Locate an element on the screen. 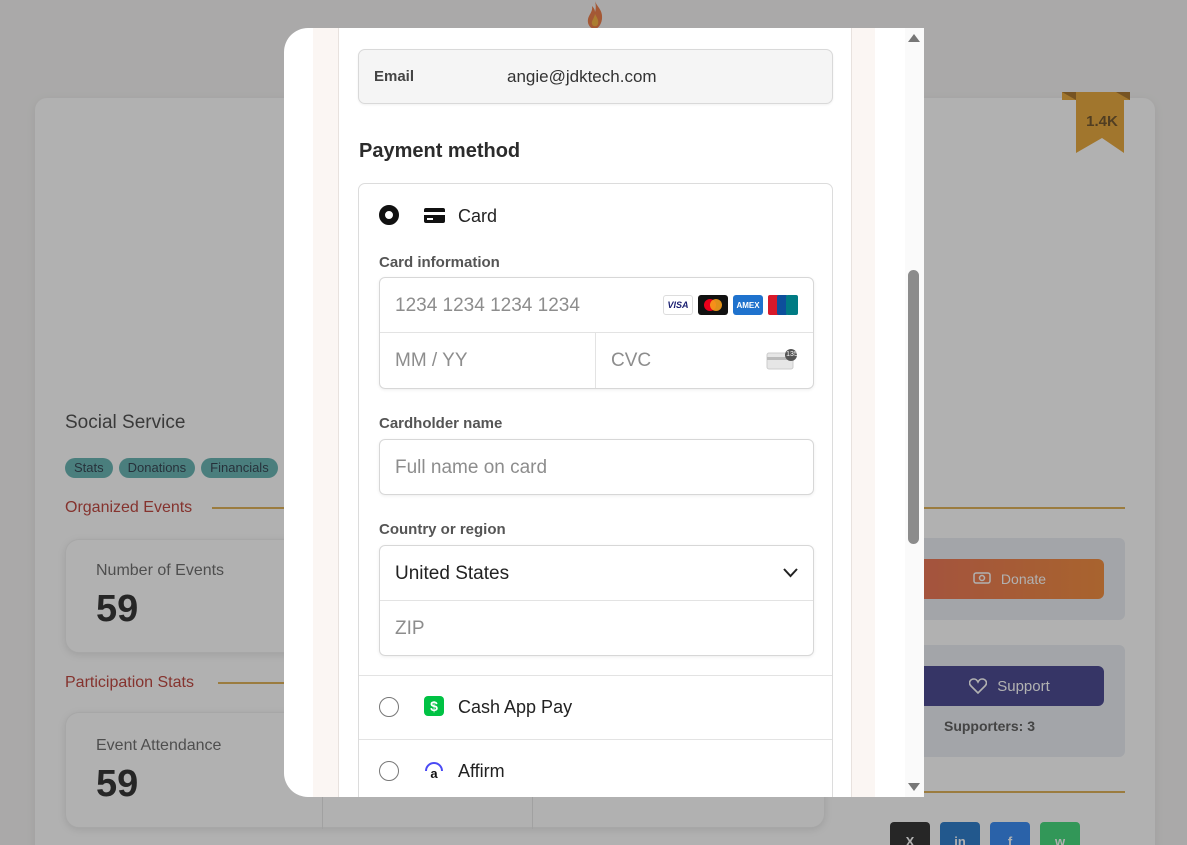  card-option-label: Card is located at coordinates (478, 216).